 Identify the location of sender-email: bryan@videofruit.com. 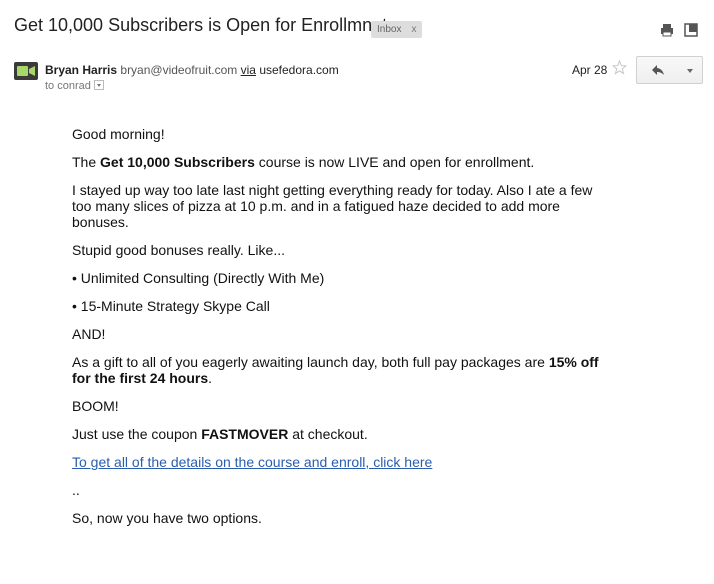
(179, 70).